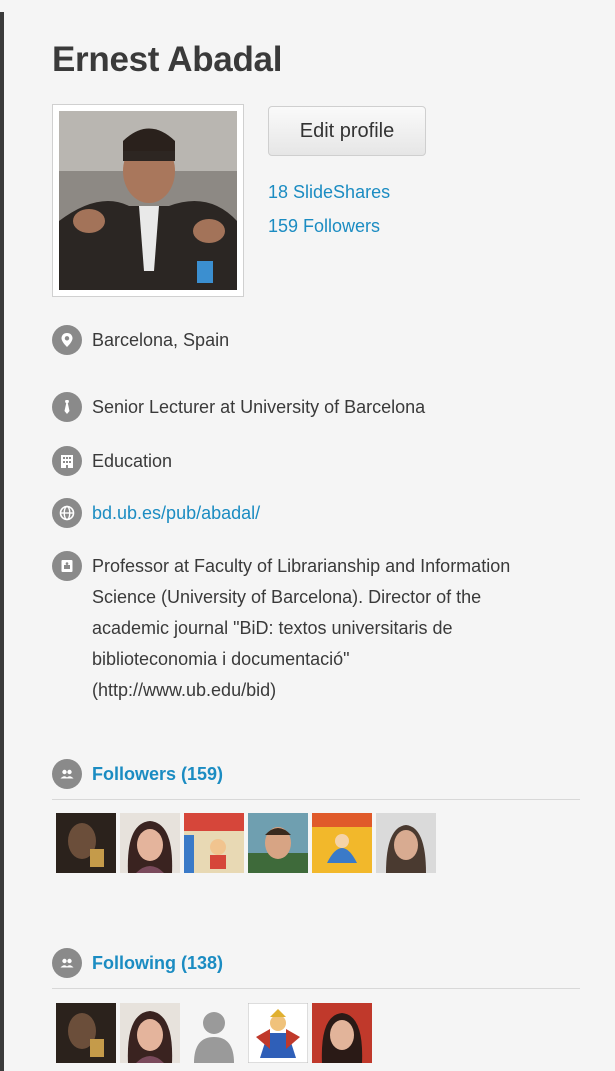 The image size is (615, 1071). I want to click on followers-section-header: Followers (159), so click(316, 774).